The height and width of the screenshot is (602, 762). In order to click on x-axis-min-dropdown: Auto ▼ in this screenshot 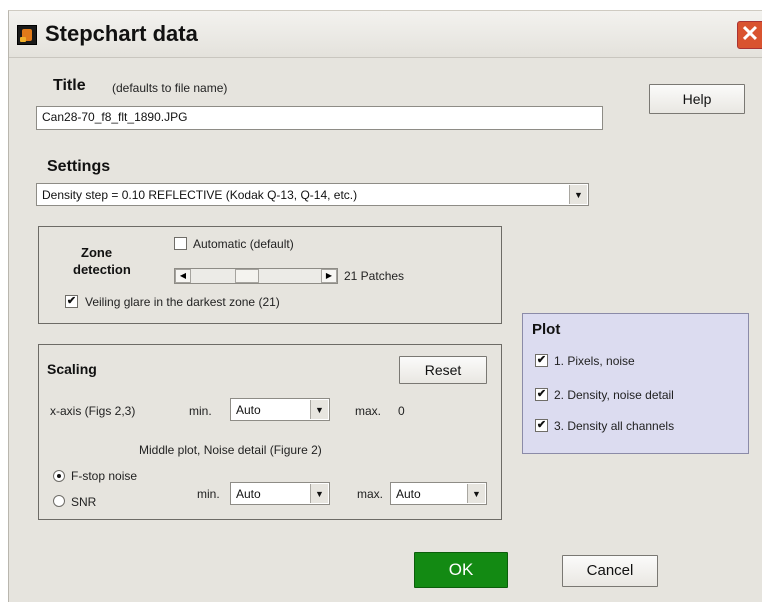, I will do `click(280, 409)`.